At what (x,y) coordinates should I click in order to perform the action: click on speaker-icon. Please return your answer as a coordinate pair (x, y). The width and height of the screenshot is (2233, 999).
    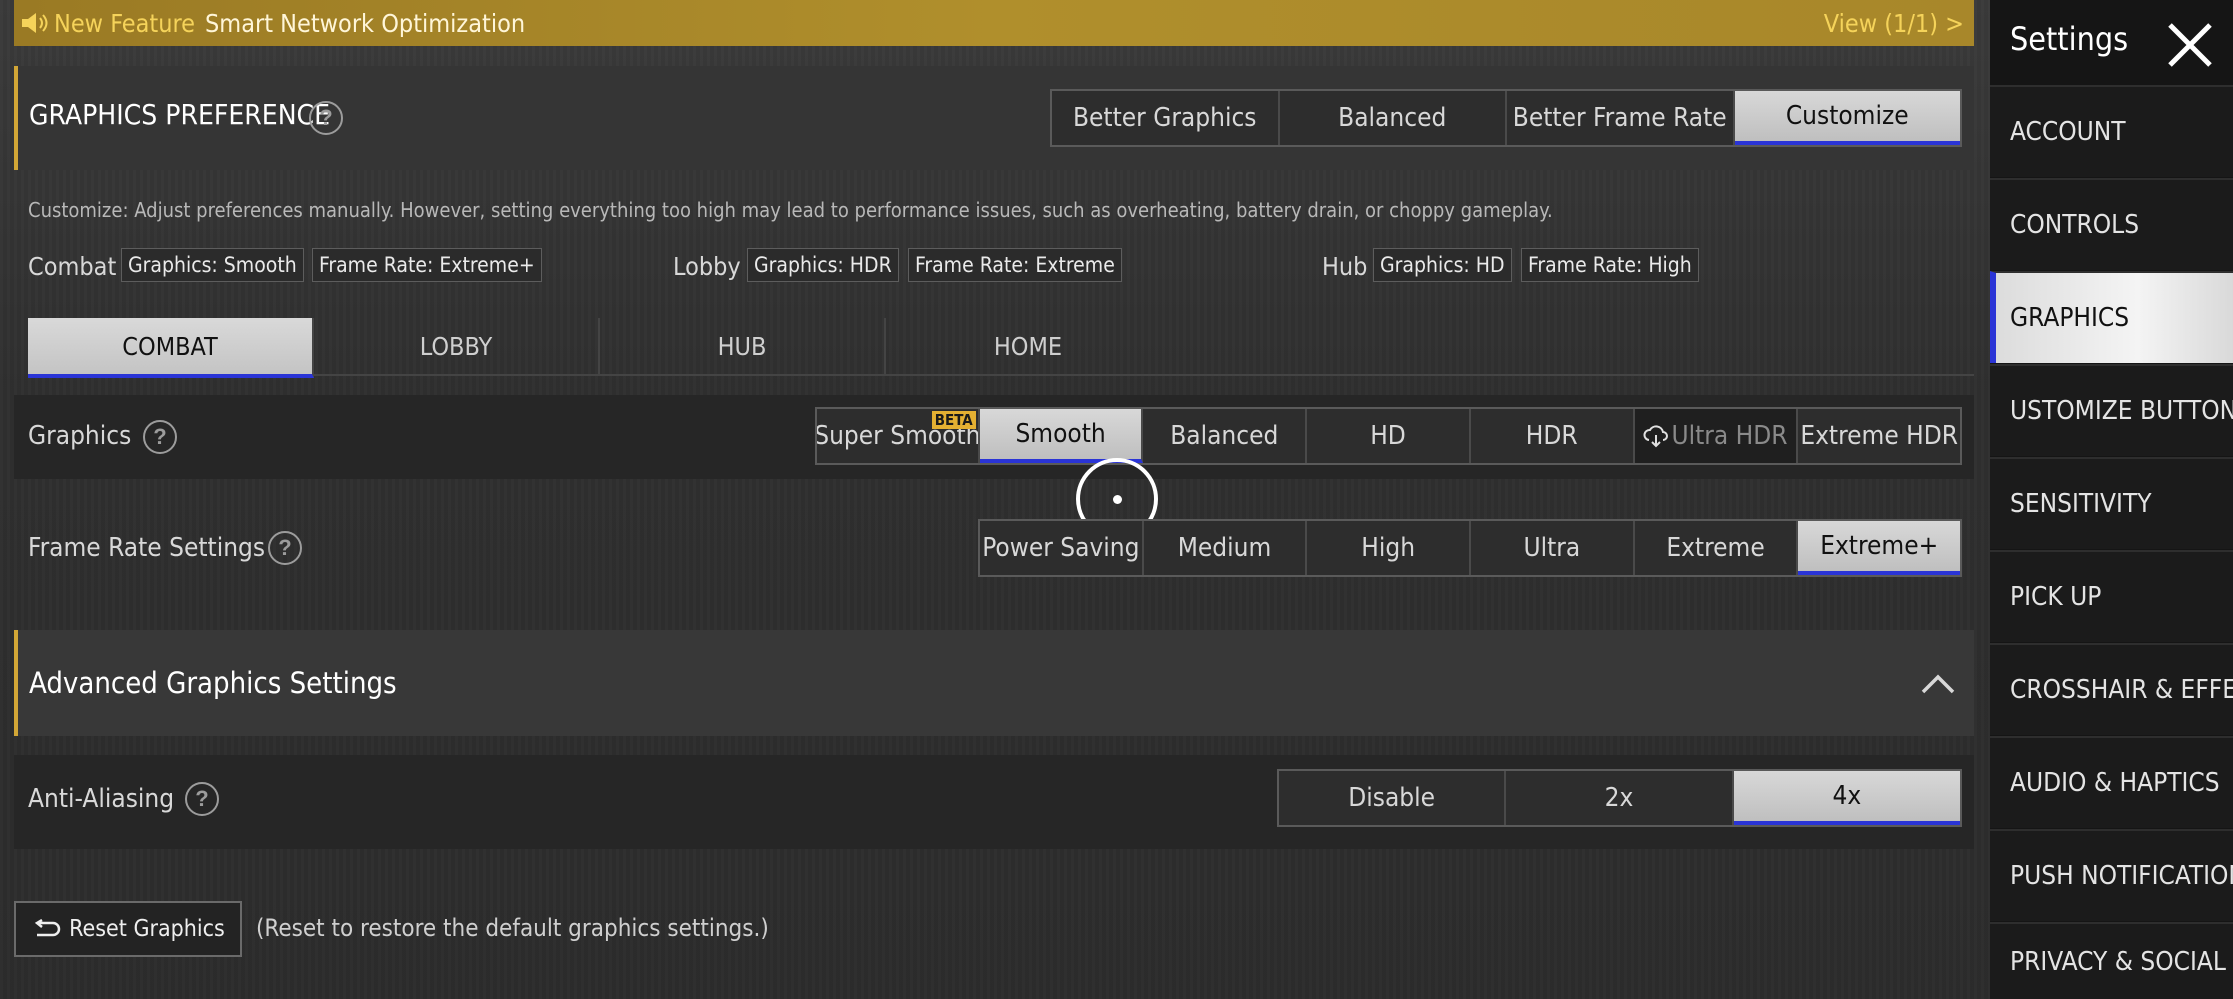
    Looking at the image, I should click on (37, 23).